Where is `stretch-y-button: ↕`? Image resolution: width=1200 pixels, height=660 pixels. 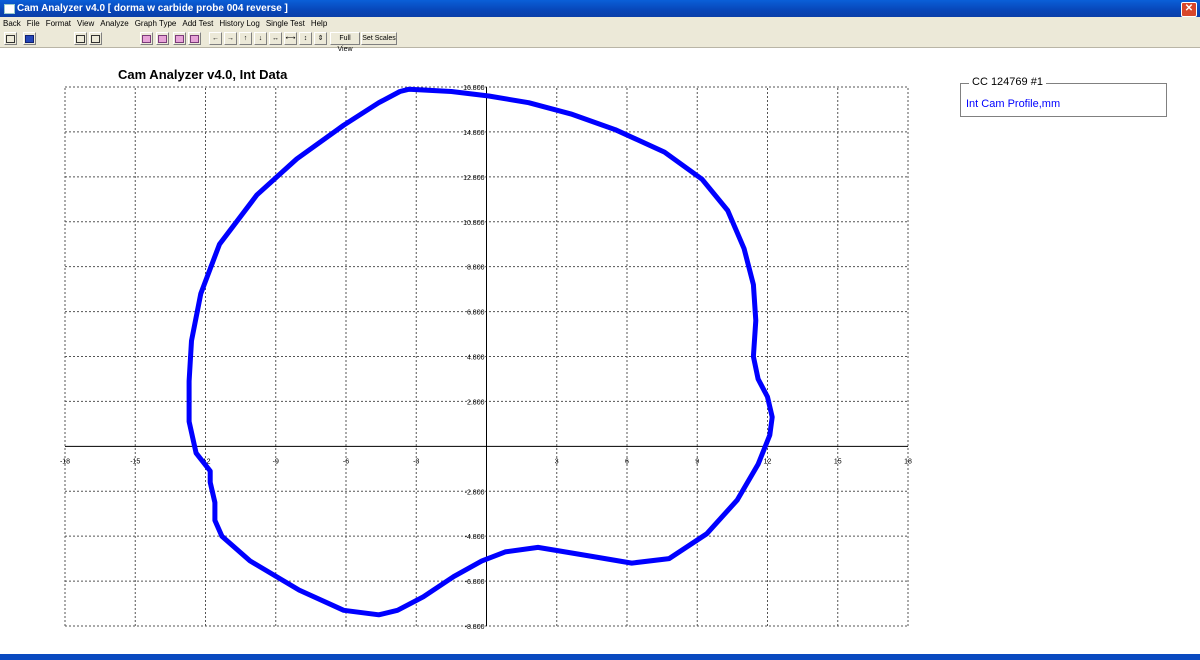 stretch-y-button: ↕ is located at coordinates (305, 38).